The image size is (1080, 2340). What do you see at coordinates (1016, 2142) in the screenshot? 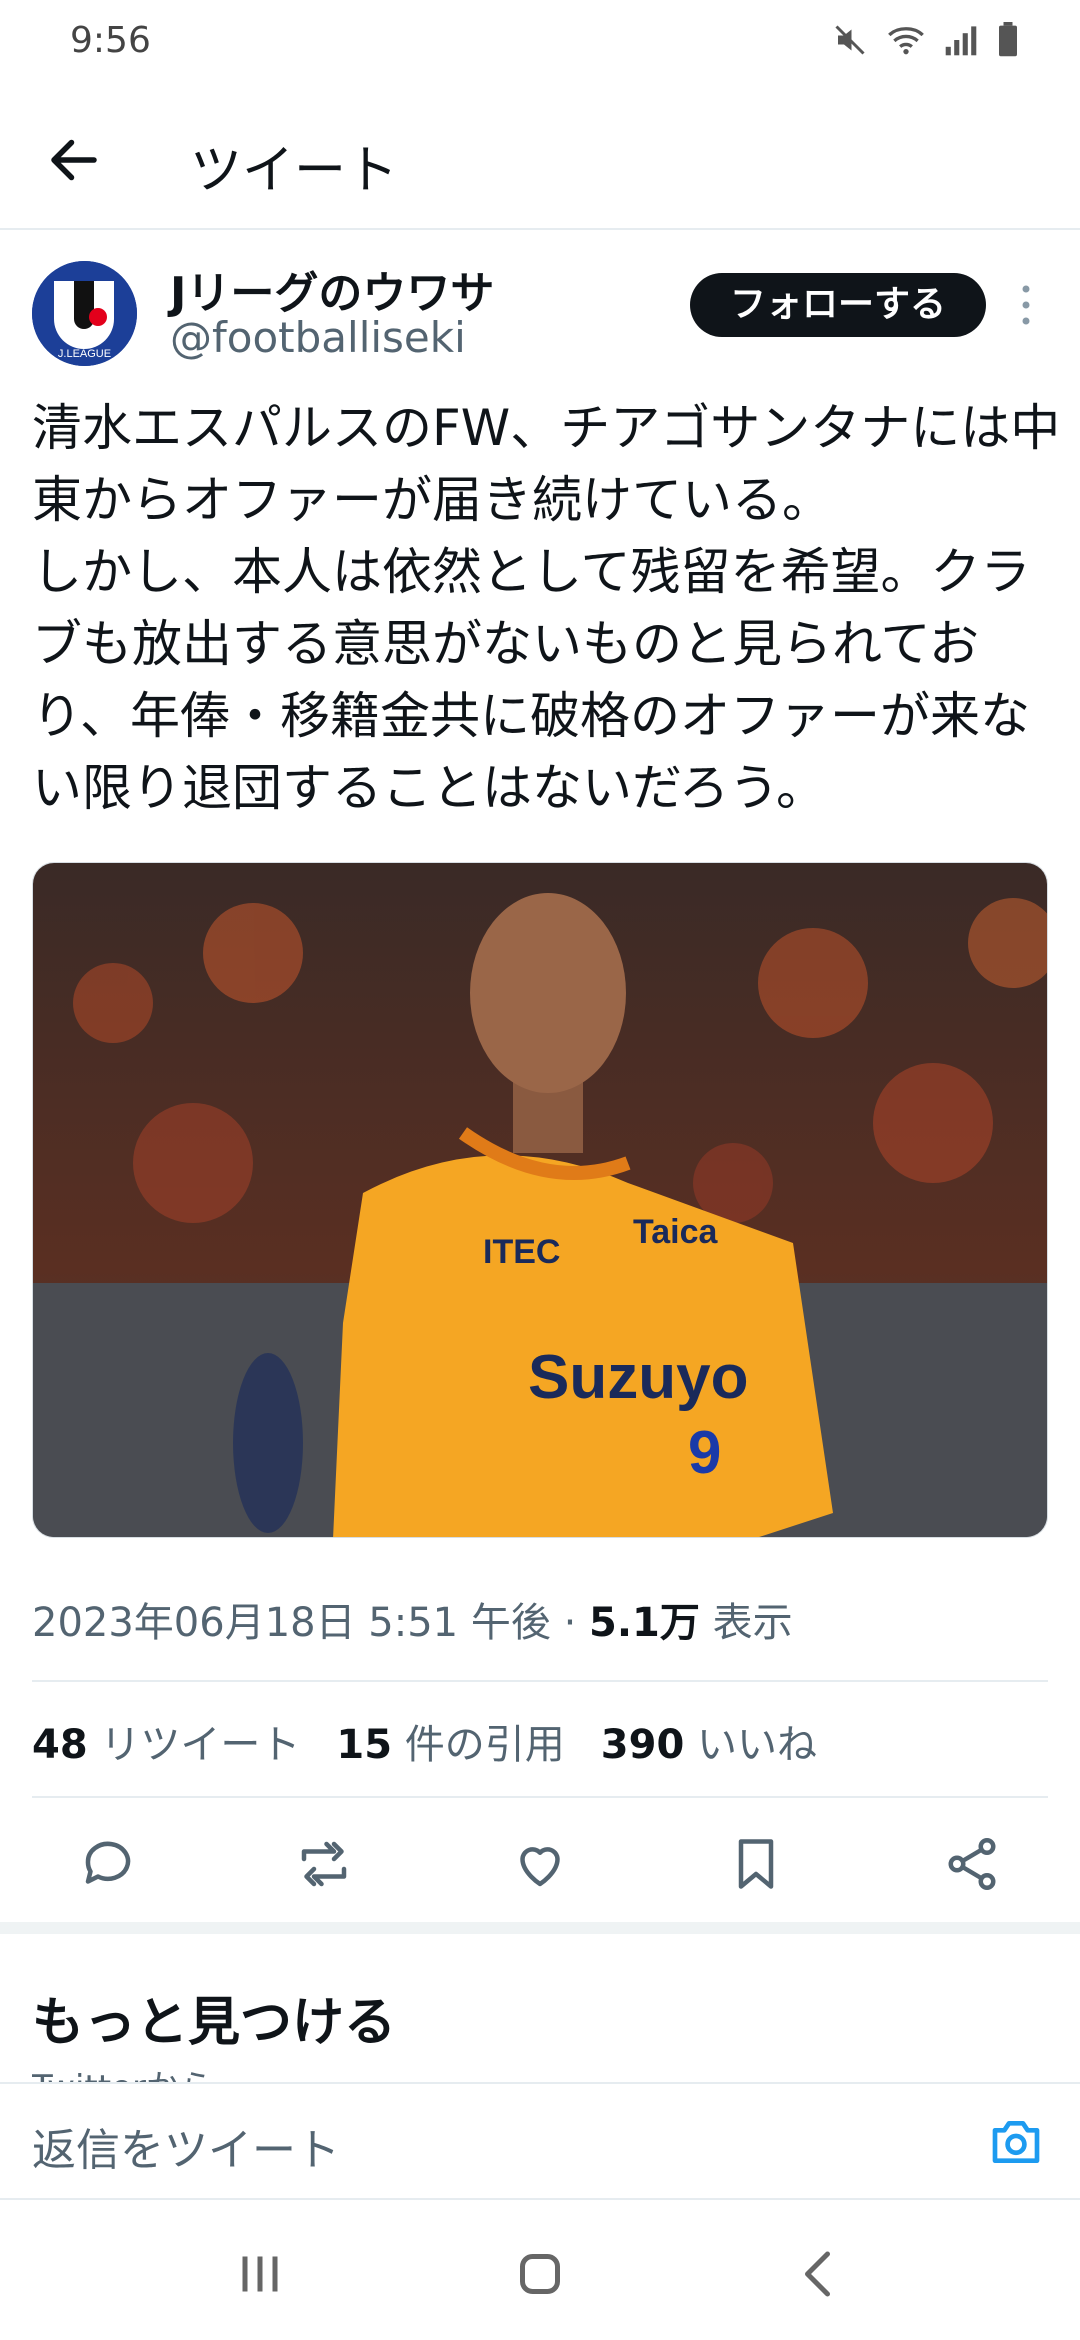
I see `camera-icon` at bounding box center [1016, 2142].